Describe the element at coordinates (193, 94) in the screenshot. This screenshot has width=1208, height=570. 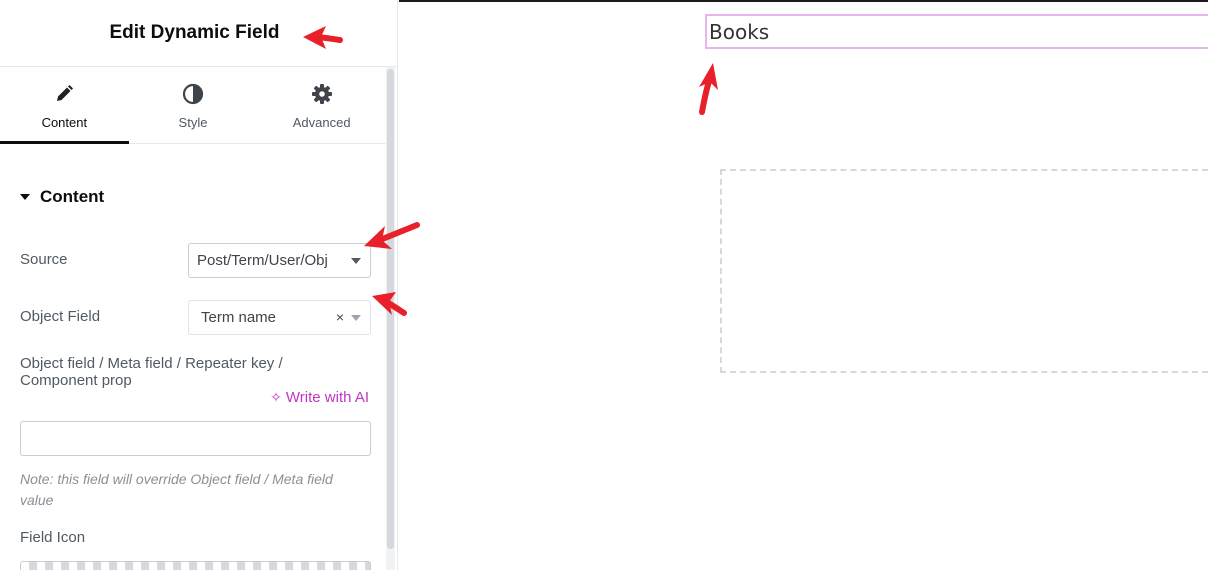
I see `half-circle-icon` at that location.